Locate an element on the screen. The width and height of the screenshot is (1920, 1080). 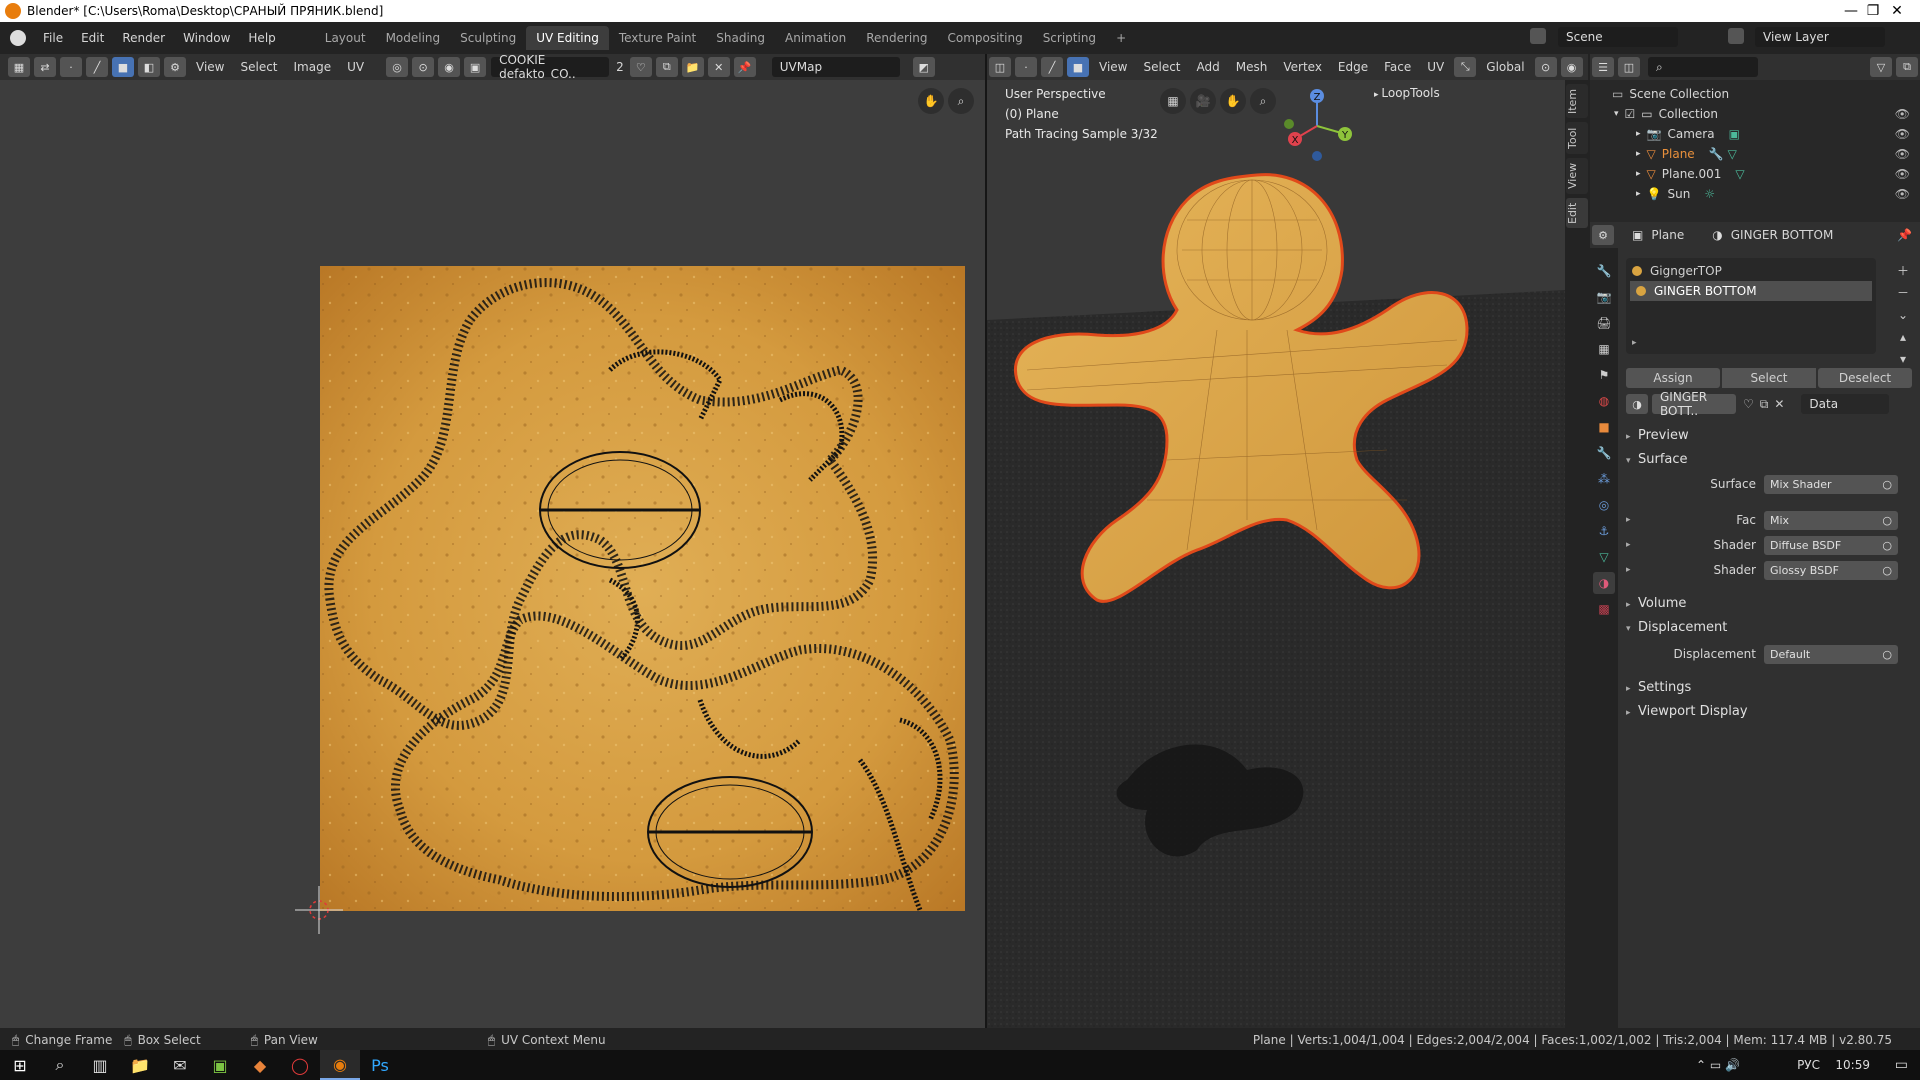
hand-pan-icon: ✋ is located at coordinates (931, 101).